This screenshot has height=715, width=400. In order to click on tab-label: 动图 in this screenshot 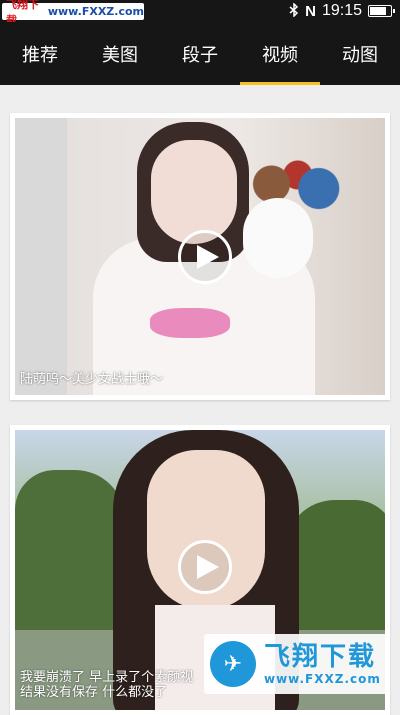, I will do `click(360, 55)`.